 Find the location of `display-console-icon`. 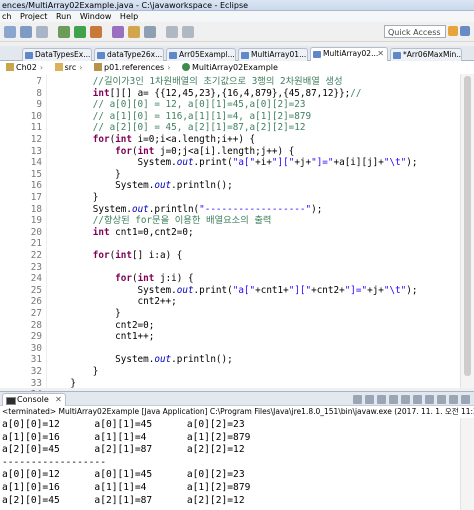

display-console-icon is located at coordinates (429, 399).